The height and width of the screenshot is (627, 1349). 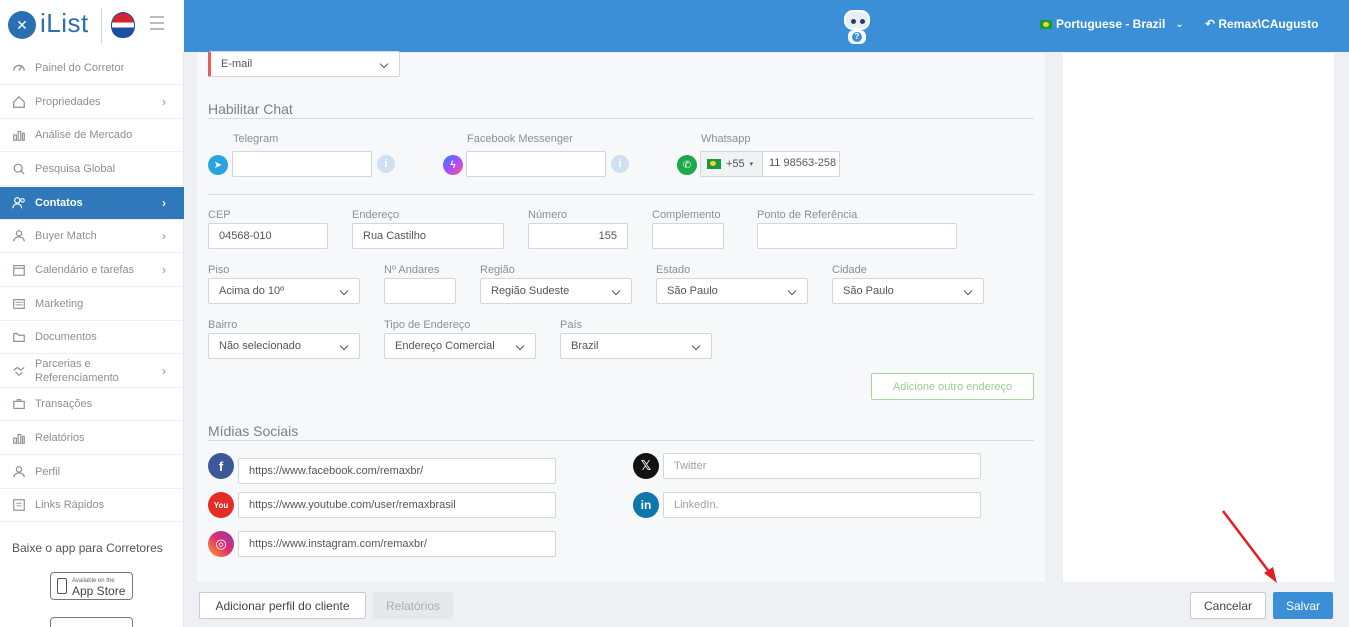 I want to click on instagram-input: https://www.instagram.com/remaxbr/, so click(x=397, y=544).